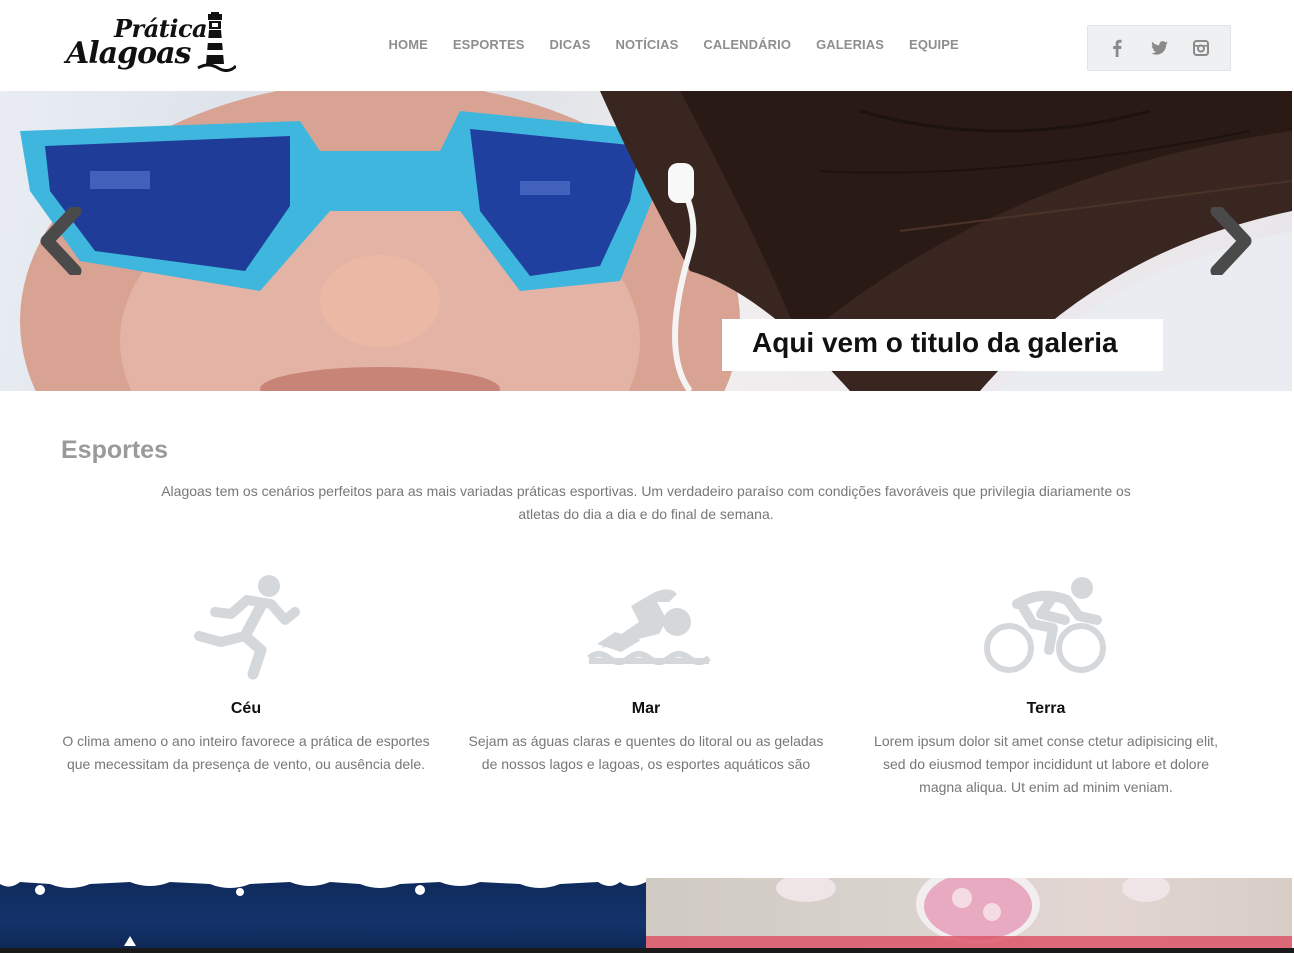  What do you see at coordinates (1046, 708) in the screenshot?
I see `feature-title: Terra` at bounding box center [1046, 708].